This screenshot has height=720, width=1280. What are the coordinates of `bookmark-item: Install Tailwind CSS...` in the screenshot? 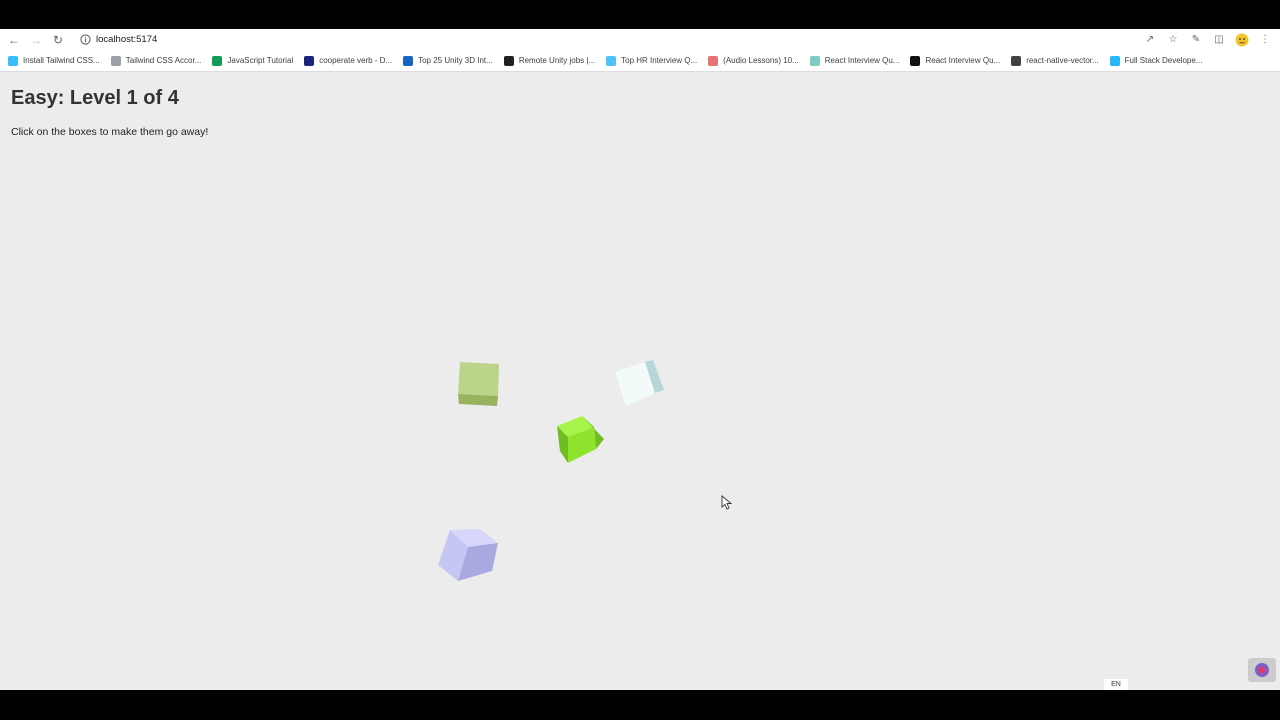 It's located at (54, 60).